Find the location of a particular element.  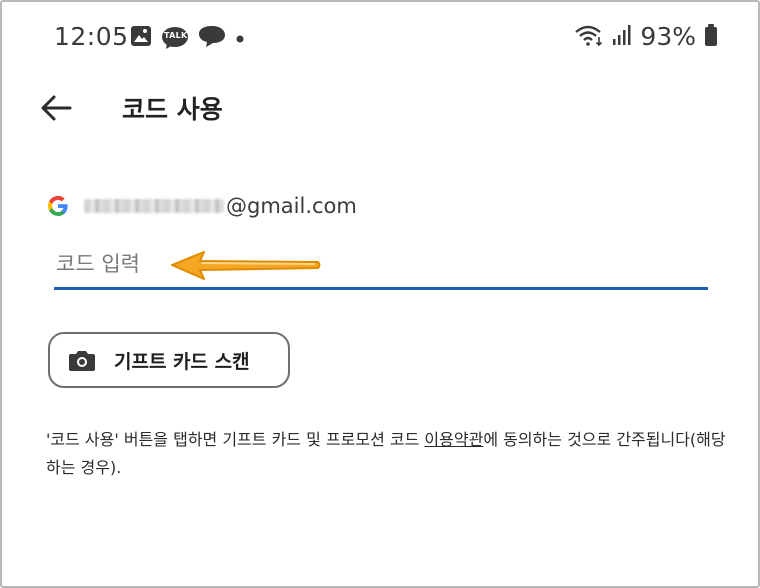

email-domain: @gmail.com is located at coordinates (291, 206).